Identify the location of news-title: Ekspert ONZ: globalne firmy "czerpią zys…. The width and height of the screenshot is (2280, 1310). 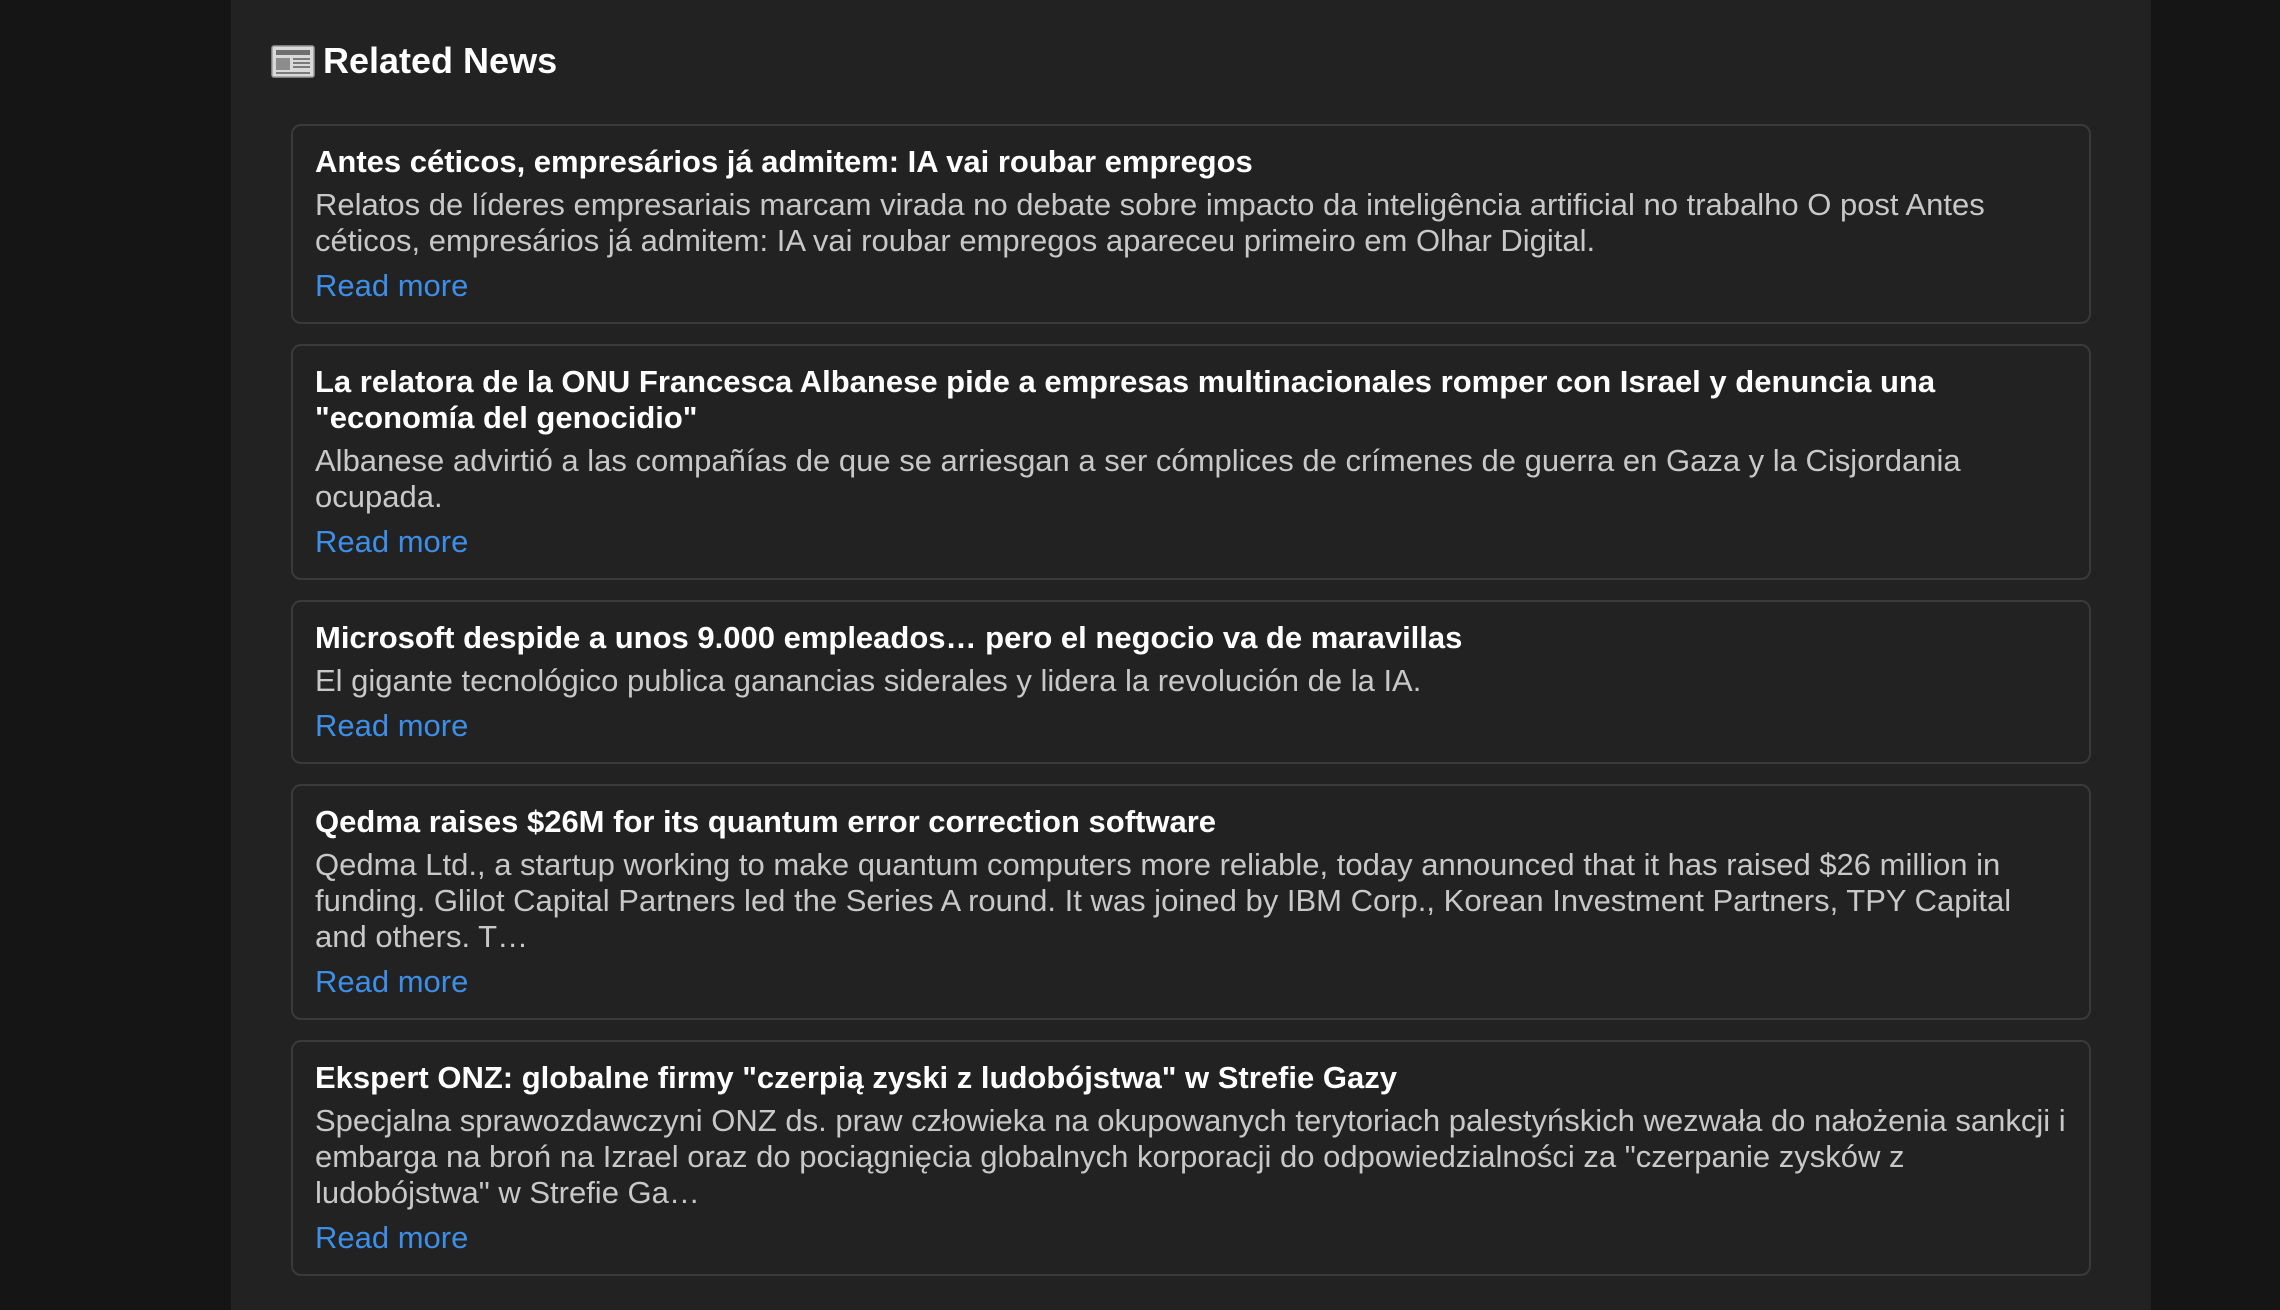
(856, 1077).